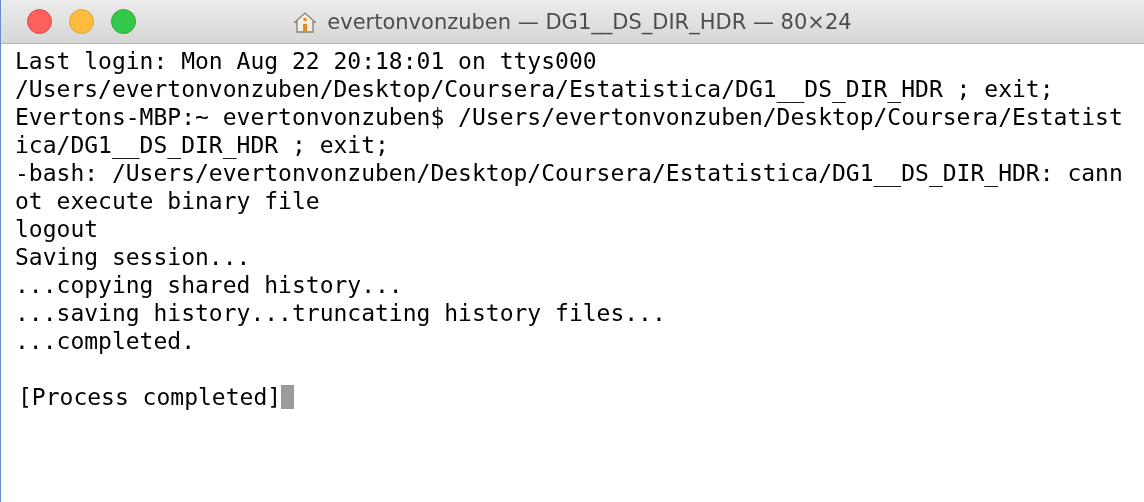  I want to click on terminal-line: ...completed., so click(105, 341).